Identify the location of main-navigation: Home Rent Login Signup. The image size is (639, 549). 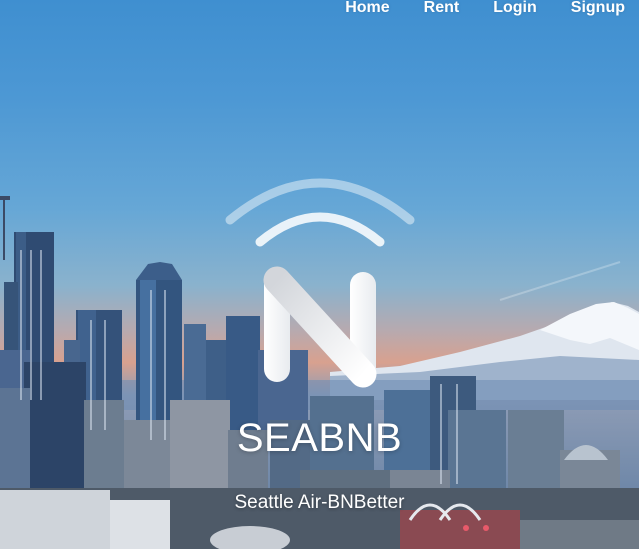
(485, 10).